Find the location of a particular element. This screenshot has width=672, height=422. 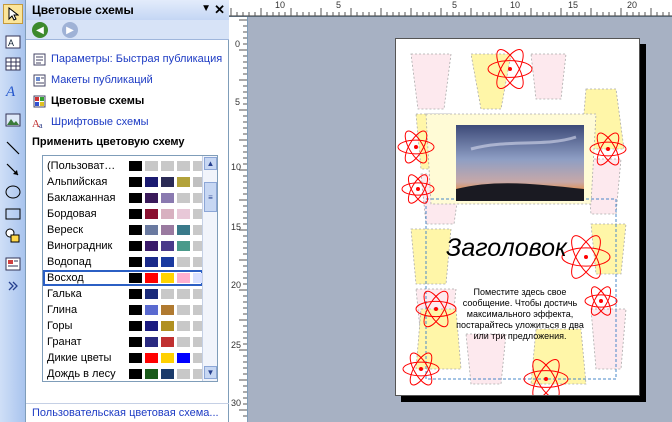

horizontal-ruler: 10 5 5 10 15 20 is located at coordinates (450, 8).